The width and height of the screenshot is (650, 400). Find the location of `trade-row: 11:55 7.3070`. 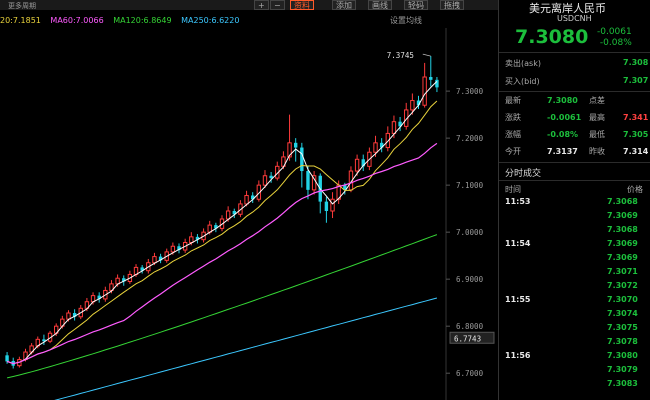

trade-row: 11:55 7.3070 is located at coordinates (574, 300).